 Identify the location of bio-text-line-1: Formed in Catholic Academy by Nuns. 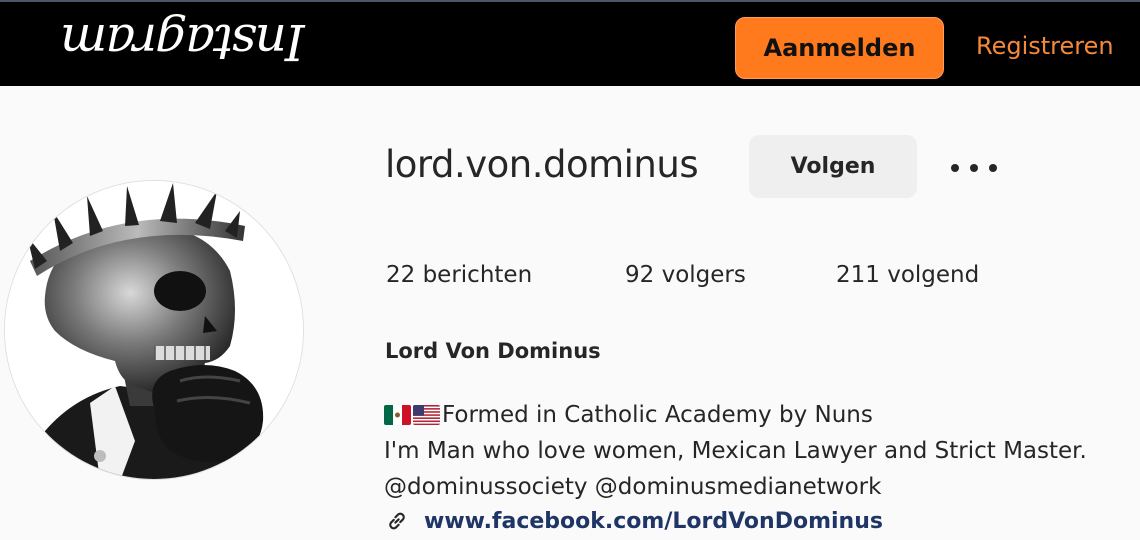
(657, 415).